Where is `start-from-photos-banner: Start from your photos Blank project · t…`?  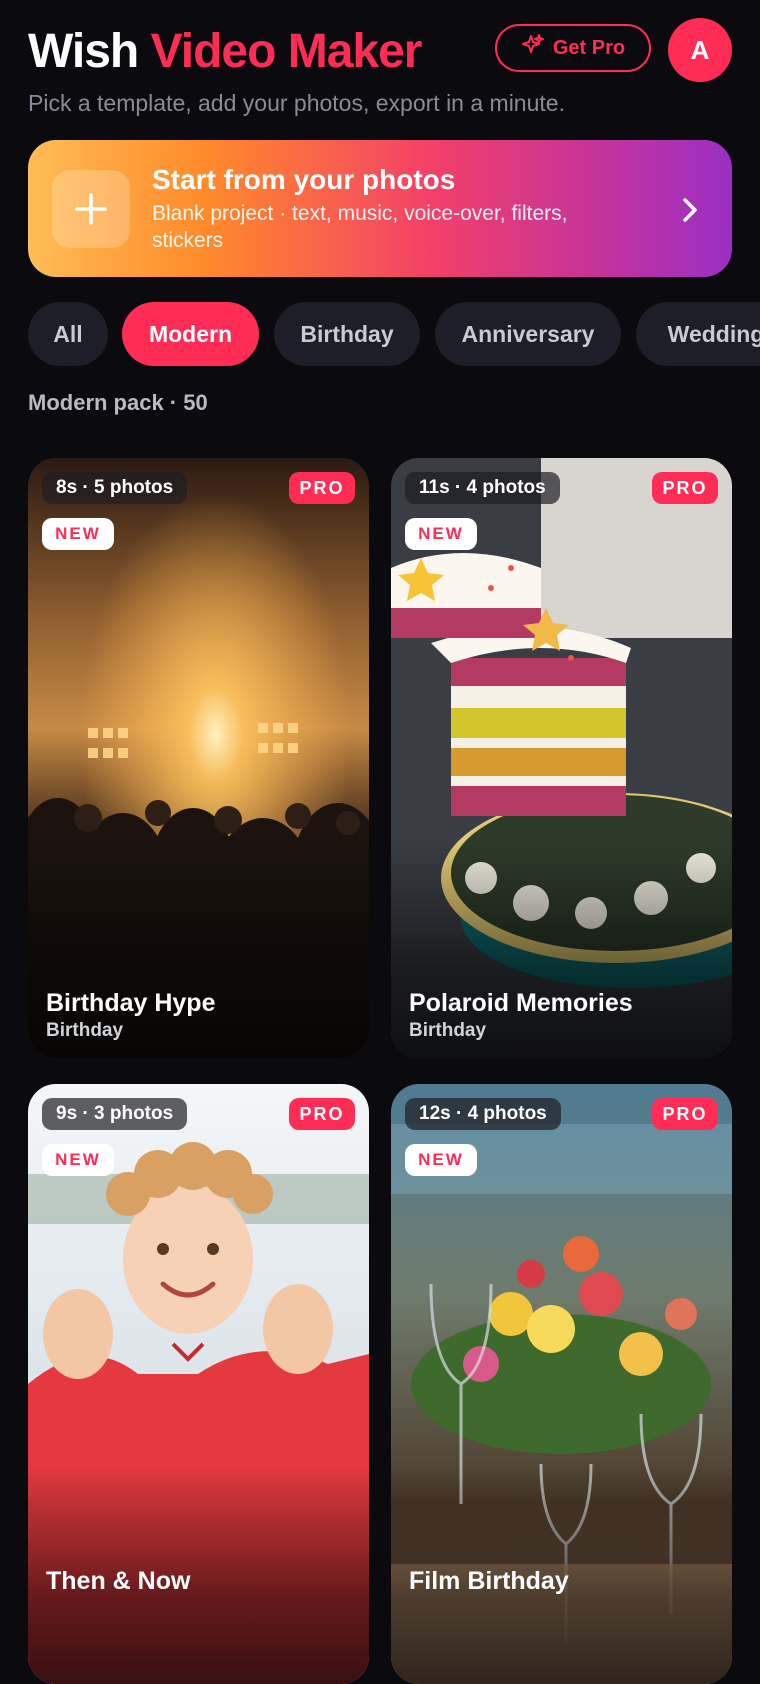 start-from-photos-banner: Start from your photos Blank project · t… is located at coordinates (380, 208).